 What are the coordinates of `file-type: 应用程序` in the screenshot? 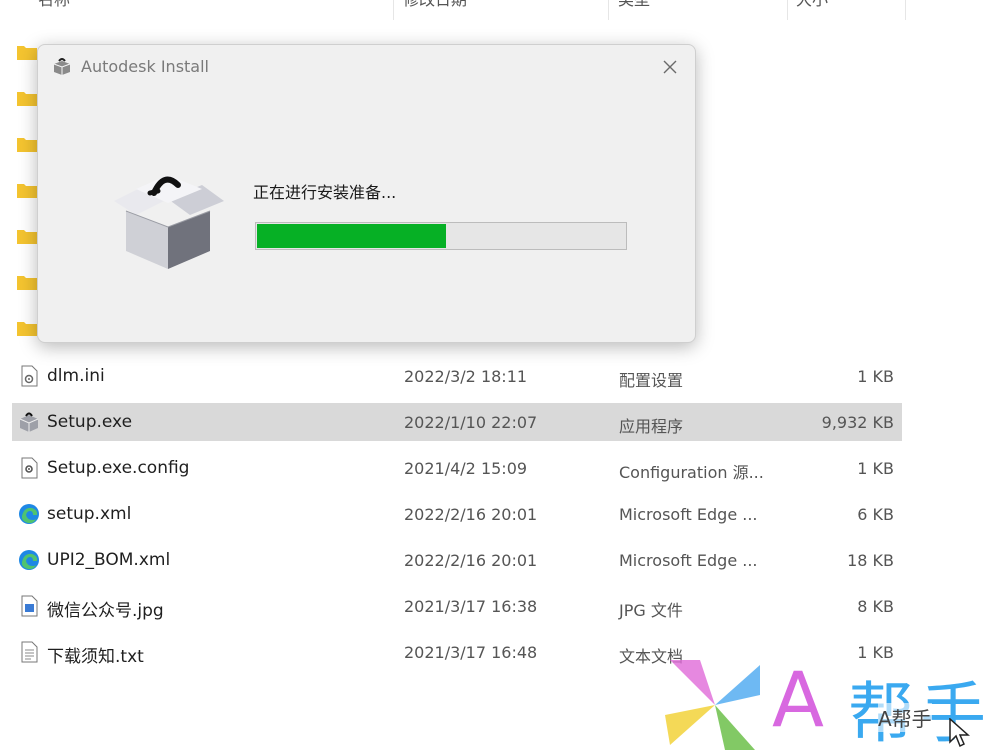 It's located at (651, 426).